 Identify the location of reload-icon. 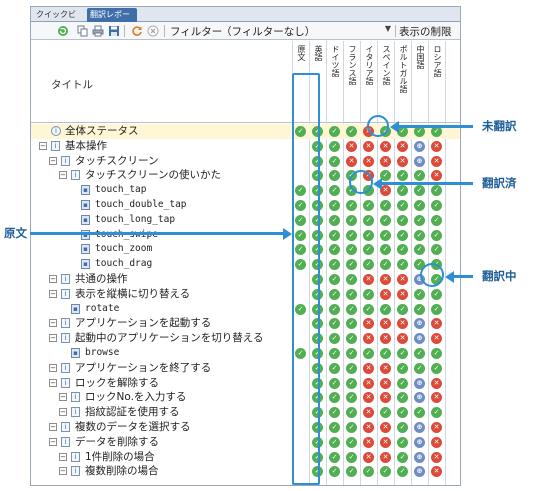
(137, 31).